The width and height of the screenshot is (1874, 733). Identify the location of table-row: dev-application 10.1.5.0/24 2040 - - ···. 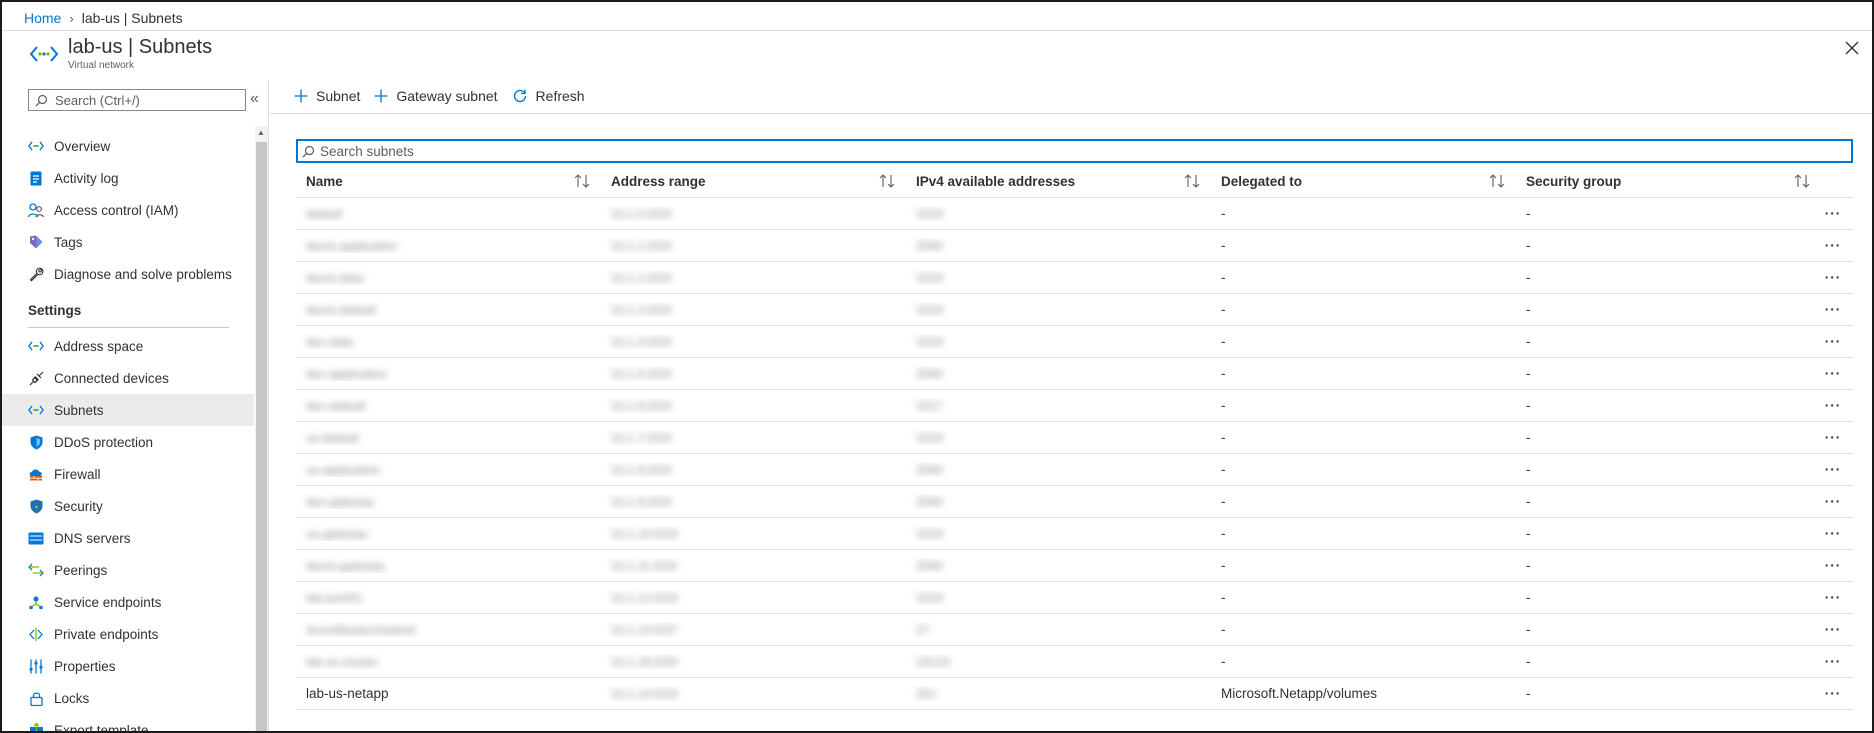
(1074, 374).